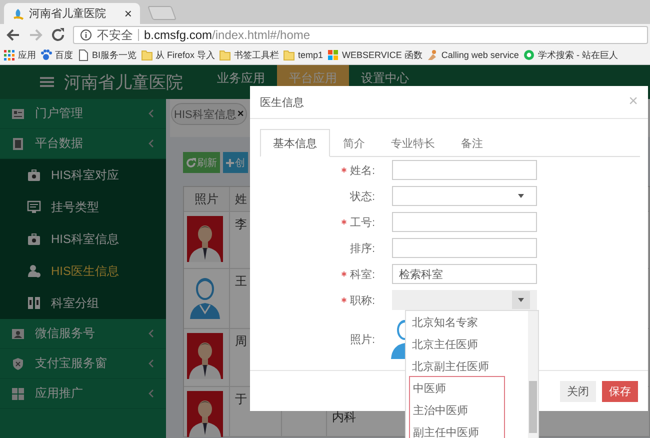 This screenshot has width=650, height=438. I want to click on book-icon, so click(18, 143).